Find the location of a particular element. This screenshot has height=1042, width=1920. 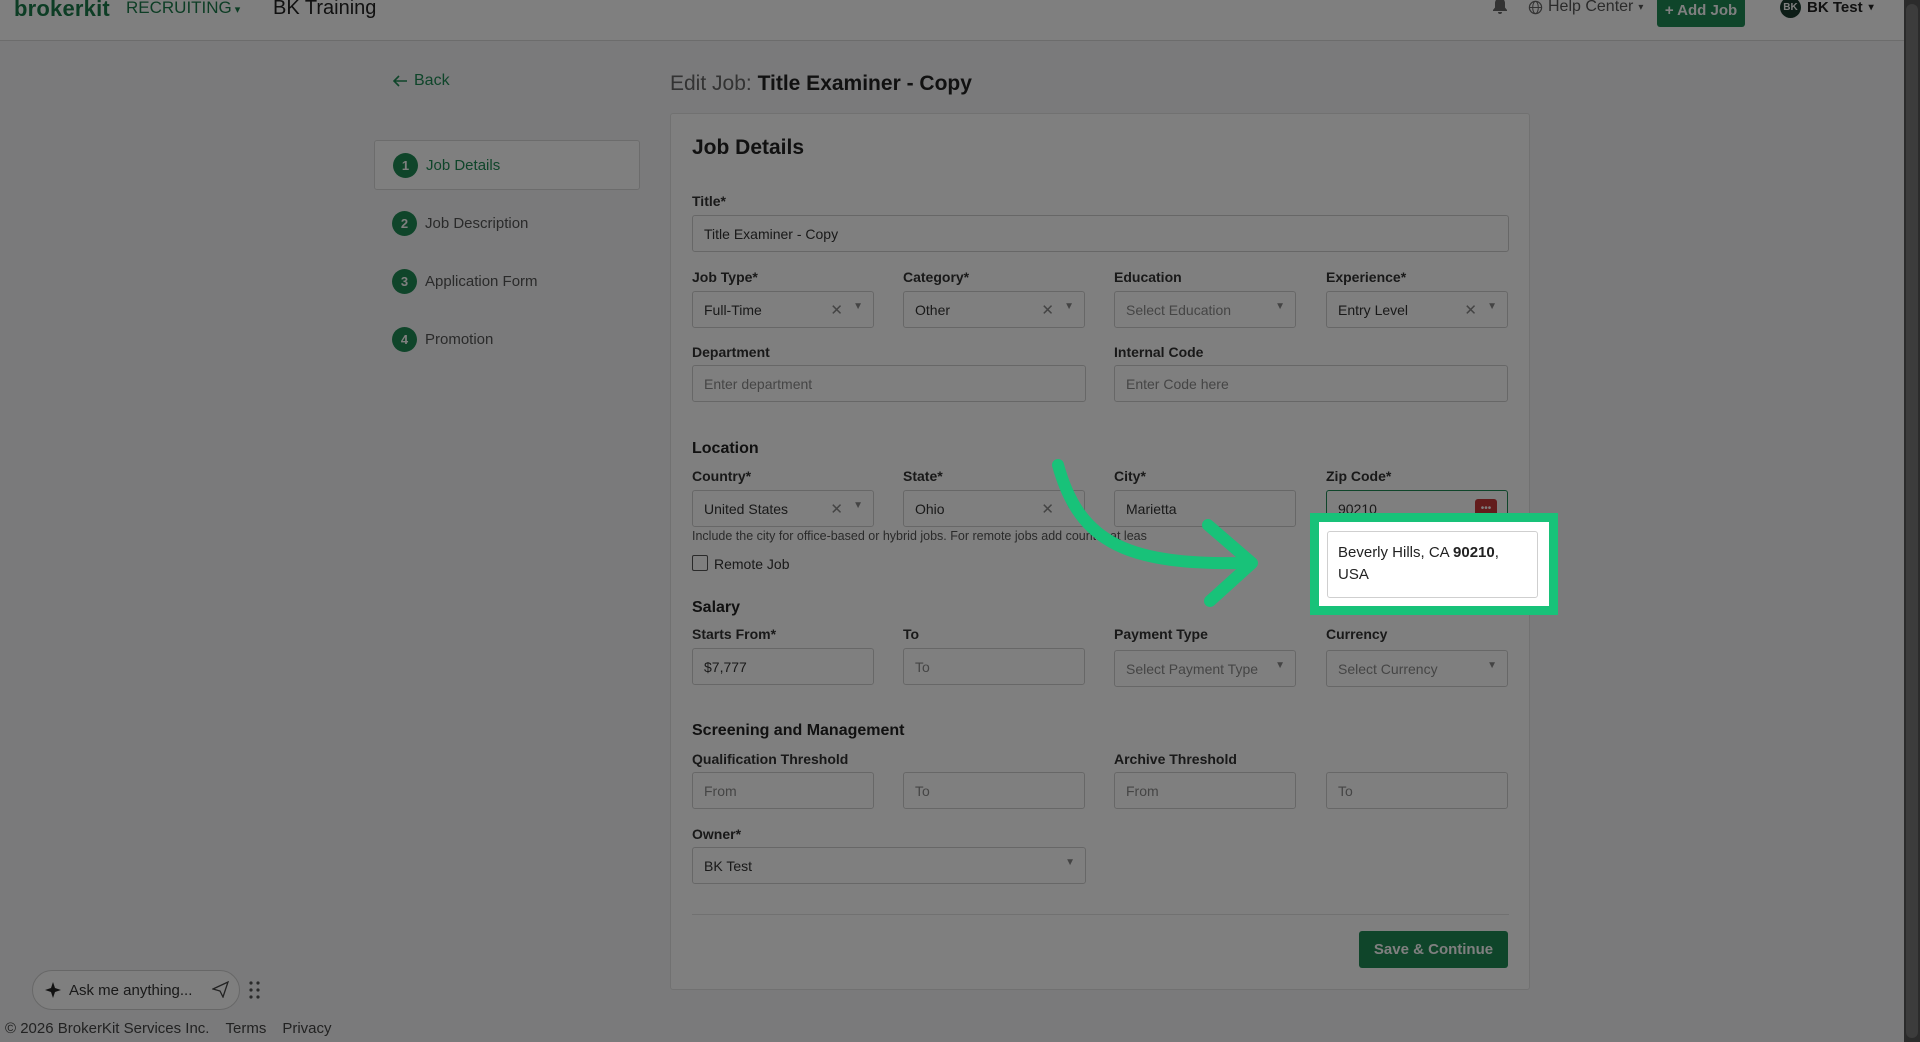

zip-suggestion-option: Beverly Hills, CA 90210, USA is located at coordinates (1432, 564).